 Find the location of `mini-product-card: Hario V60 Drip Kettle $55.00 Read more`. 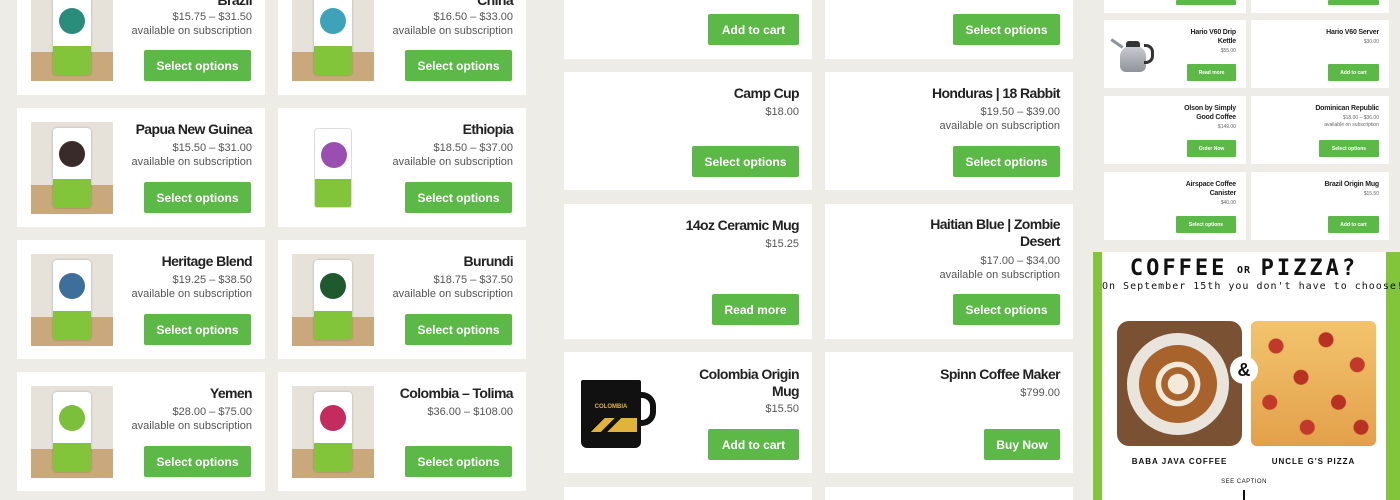

mini-product-card: Hario V60 Drip Kettle $55.00 Read more is located at coordinates (1175, 54).